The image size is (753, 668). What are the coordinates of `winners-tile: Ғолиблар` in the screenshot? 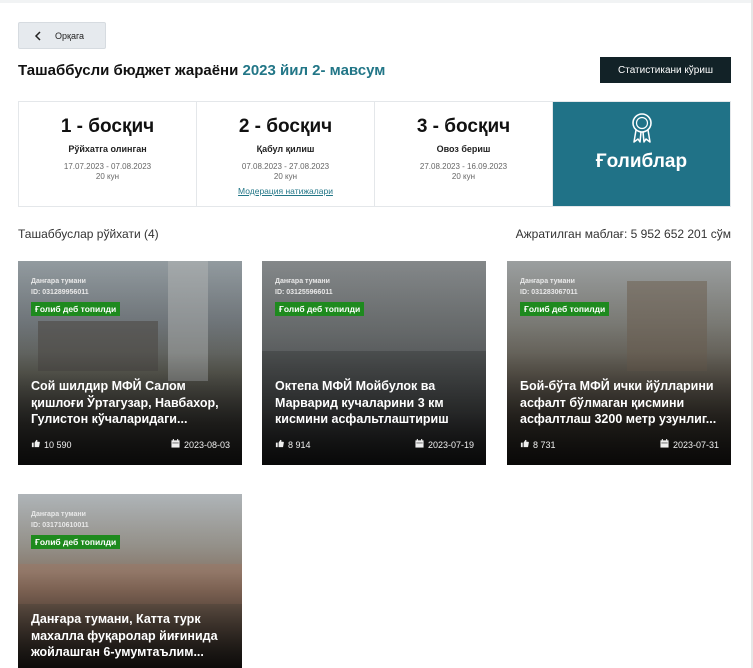 It's located at (641, 154).